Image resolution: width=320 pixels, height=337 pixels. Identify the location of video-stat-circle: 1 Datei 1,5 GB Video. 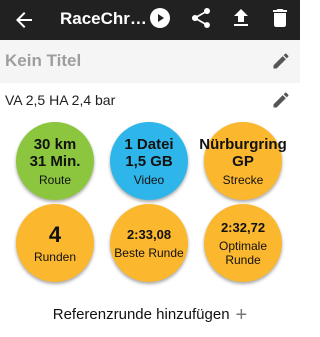
(149, 161).